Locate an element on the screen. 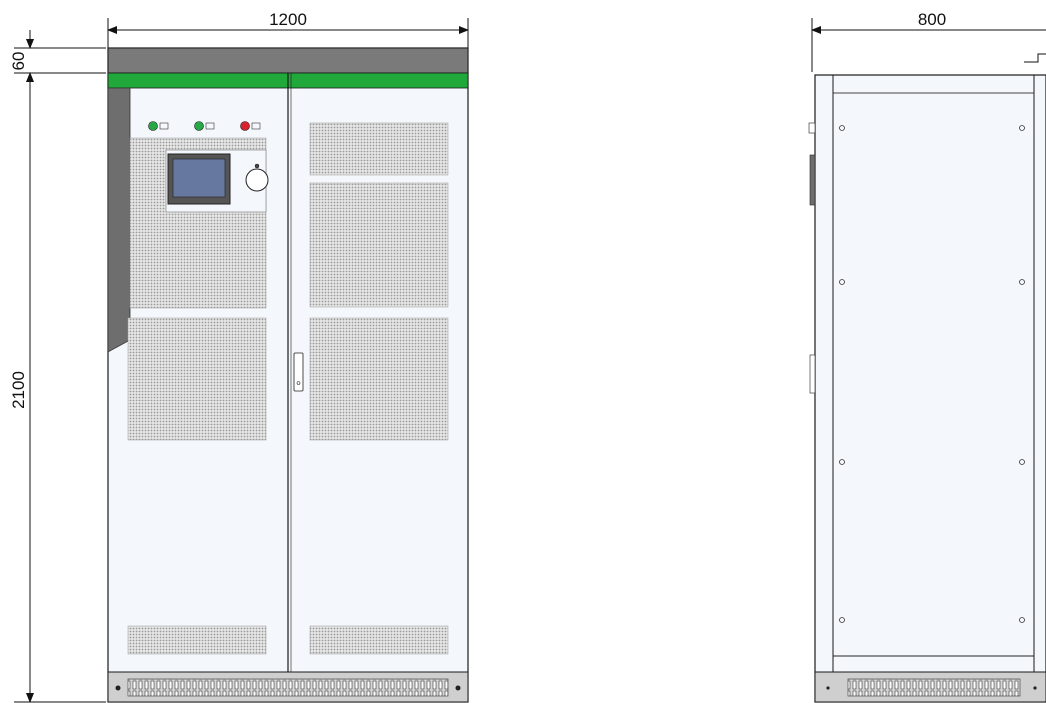  side-depth-dimension: 800 is located at coordinates (928, 41).